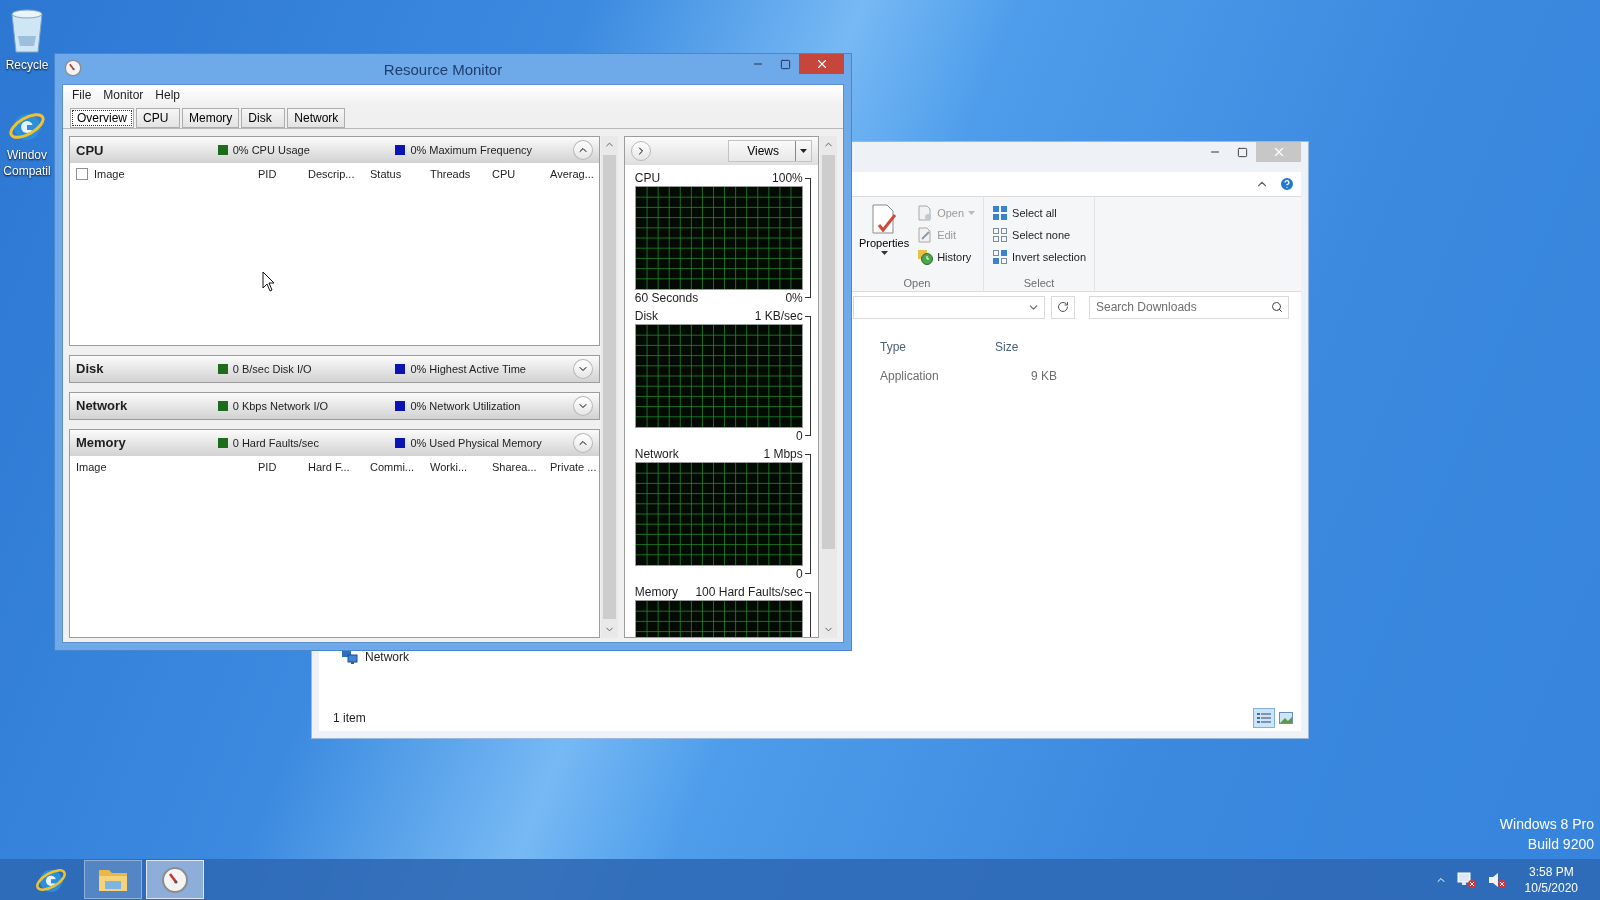 The height and width of the screenshot is (900, 1600). I want to click on group-label: Select, so click(1039, 283).